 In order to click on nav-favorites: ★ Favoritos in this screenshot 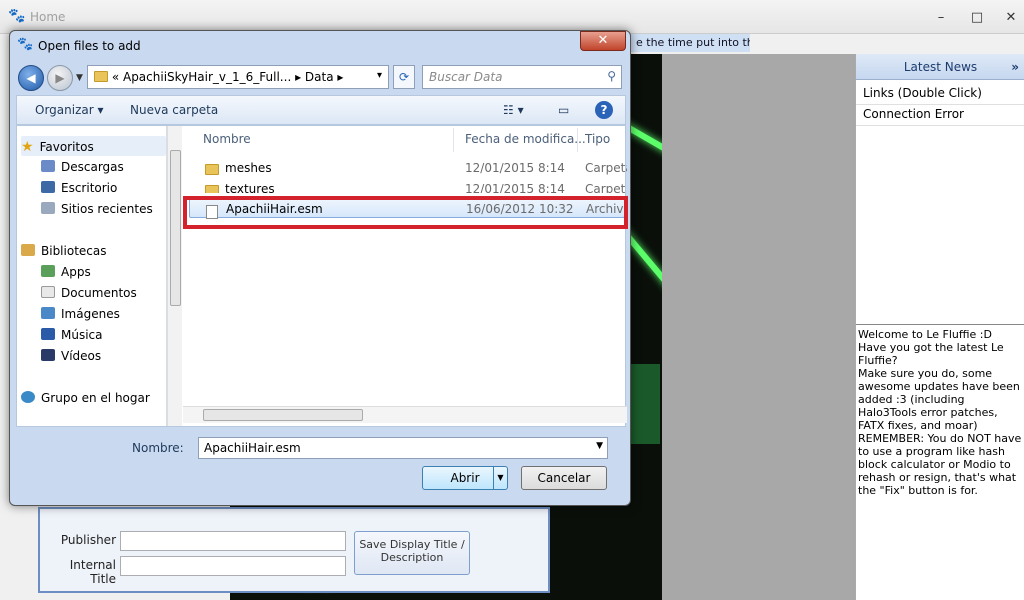, I will do `click(93, 146)`.